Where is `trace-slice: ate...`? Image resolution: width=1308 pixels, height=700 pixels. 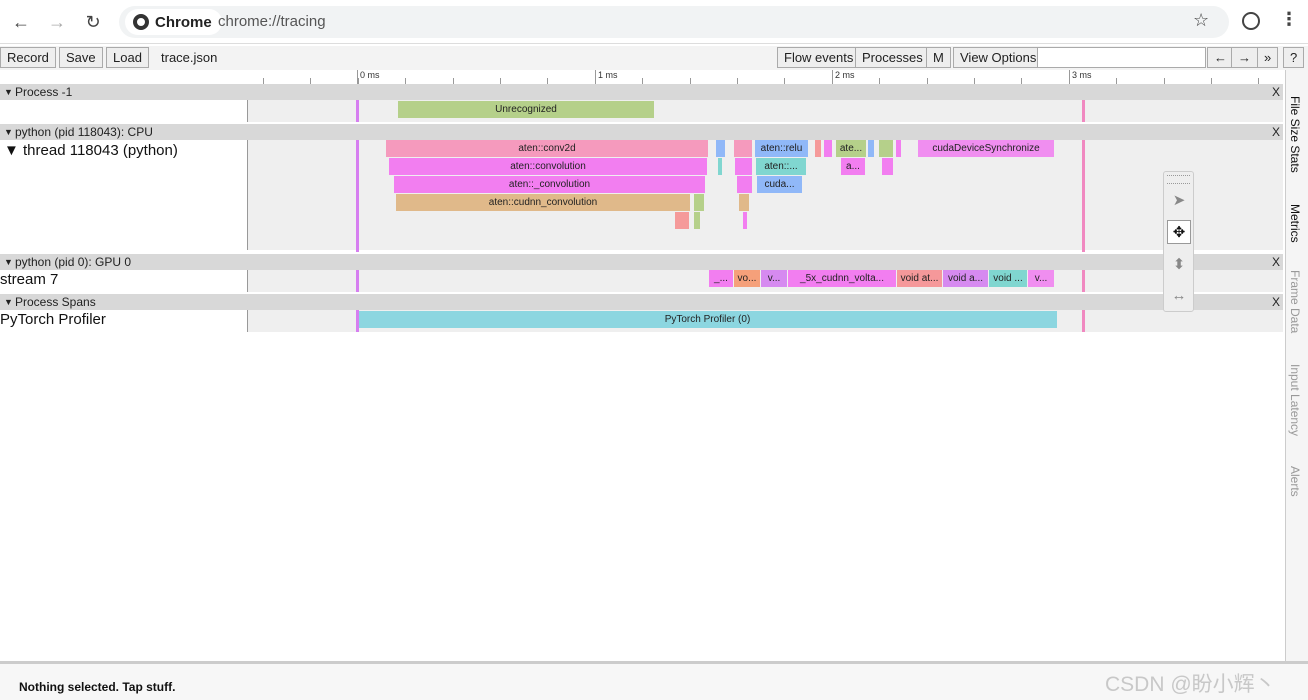 trace-slice: ate... is located at coordinates (851, 148).